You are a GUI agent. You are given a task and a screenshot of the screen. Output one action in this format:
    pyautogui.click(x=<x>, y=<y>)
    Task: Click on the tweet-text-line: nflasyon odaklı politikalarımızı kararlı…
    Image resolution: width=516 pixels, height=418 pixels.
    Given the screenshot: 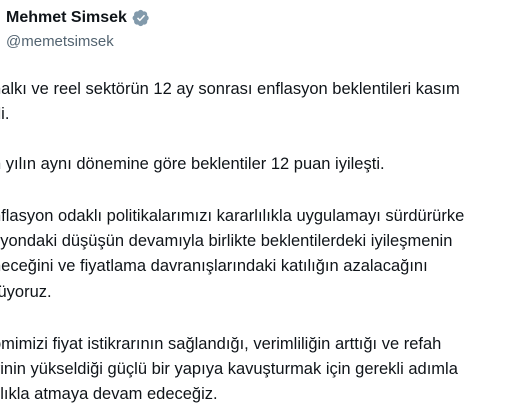 What is the action you would take?
    pyautogui.click(x=232, y=216)
    